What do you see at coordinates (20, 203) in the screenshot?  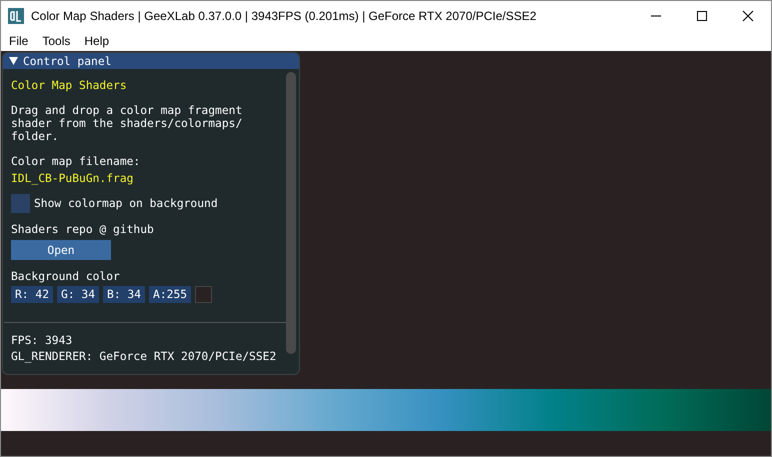 I see `checkbox` at bounding box center [20, 203].